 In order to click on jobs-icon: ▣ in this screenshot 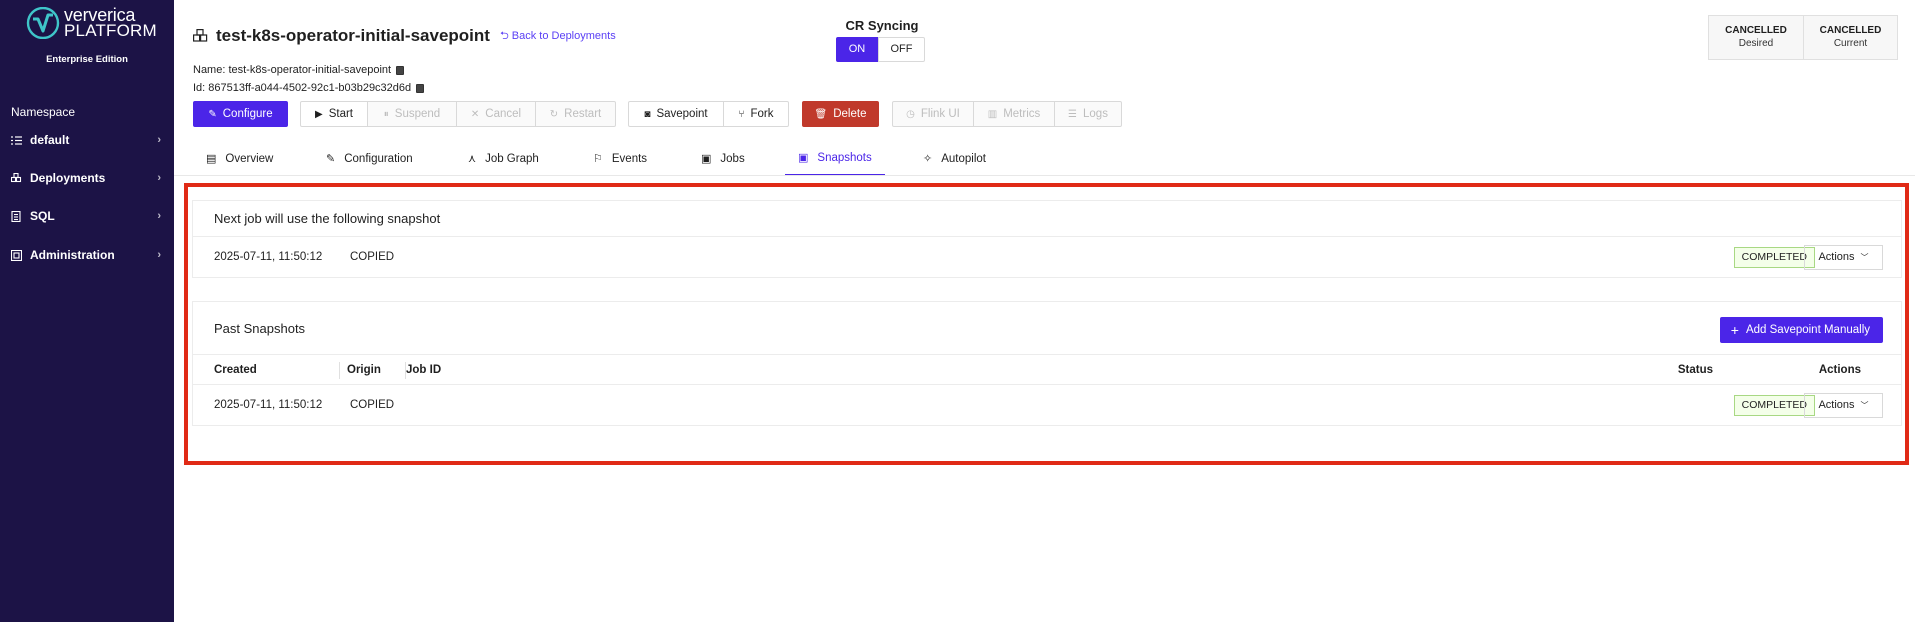, I will do `click(706, 159)`.